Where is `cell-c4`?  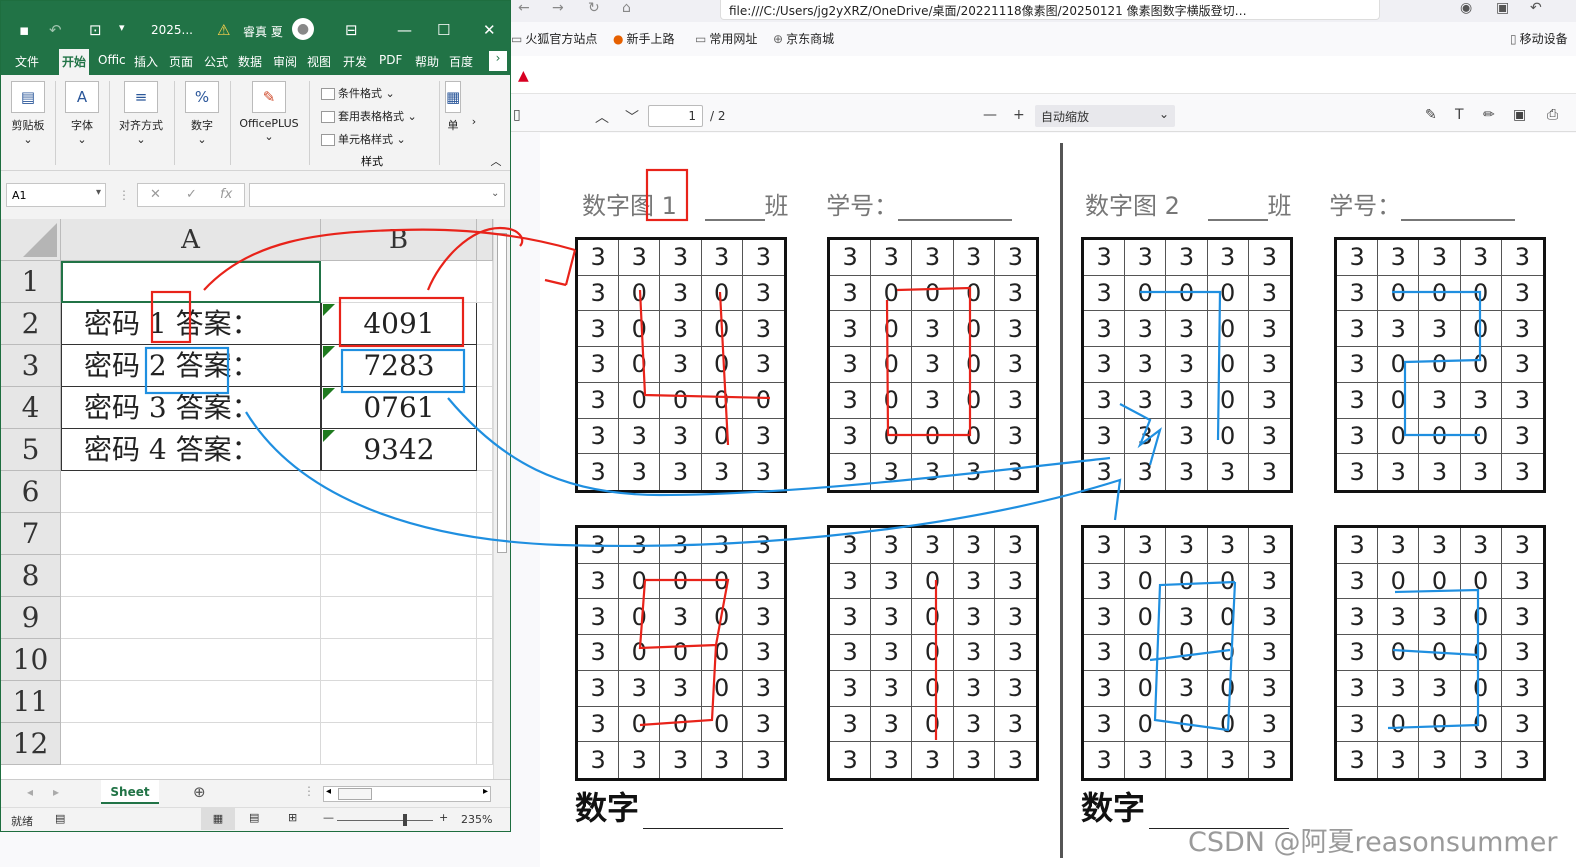 cell-c4 is located at coordinates (485, 408).